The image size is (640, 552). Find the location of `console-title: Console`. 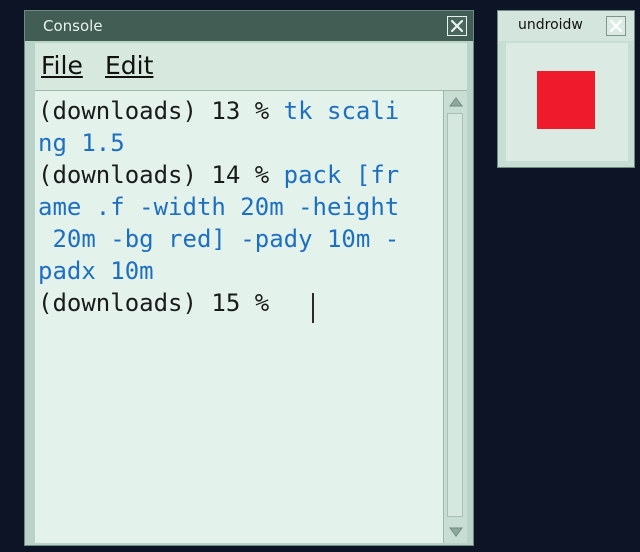

console-title: Console is located at coordinates (73, 26).